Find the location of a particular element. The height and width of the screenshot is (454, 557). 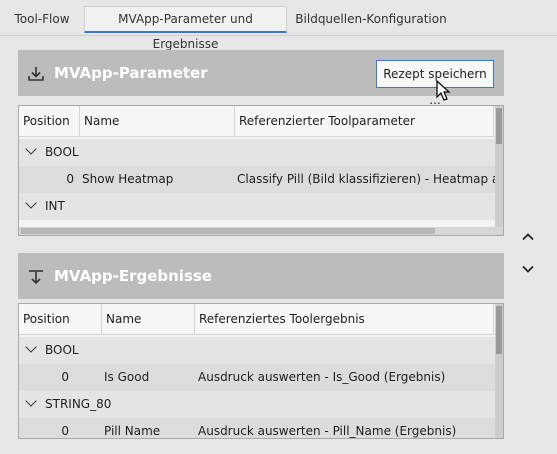

chevron-up-icon is located at coordinates (528, 237).